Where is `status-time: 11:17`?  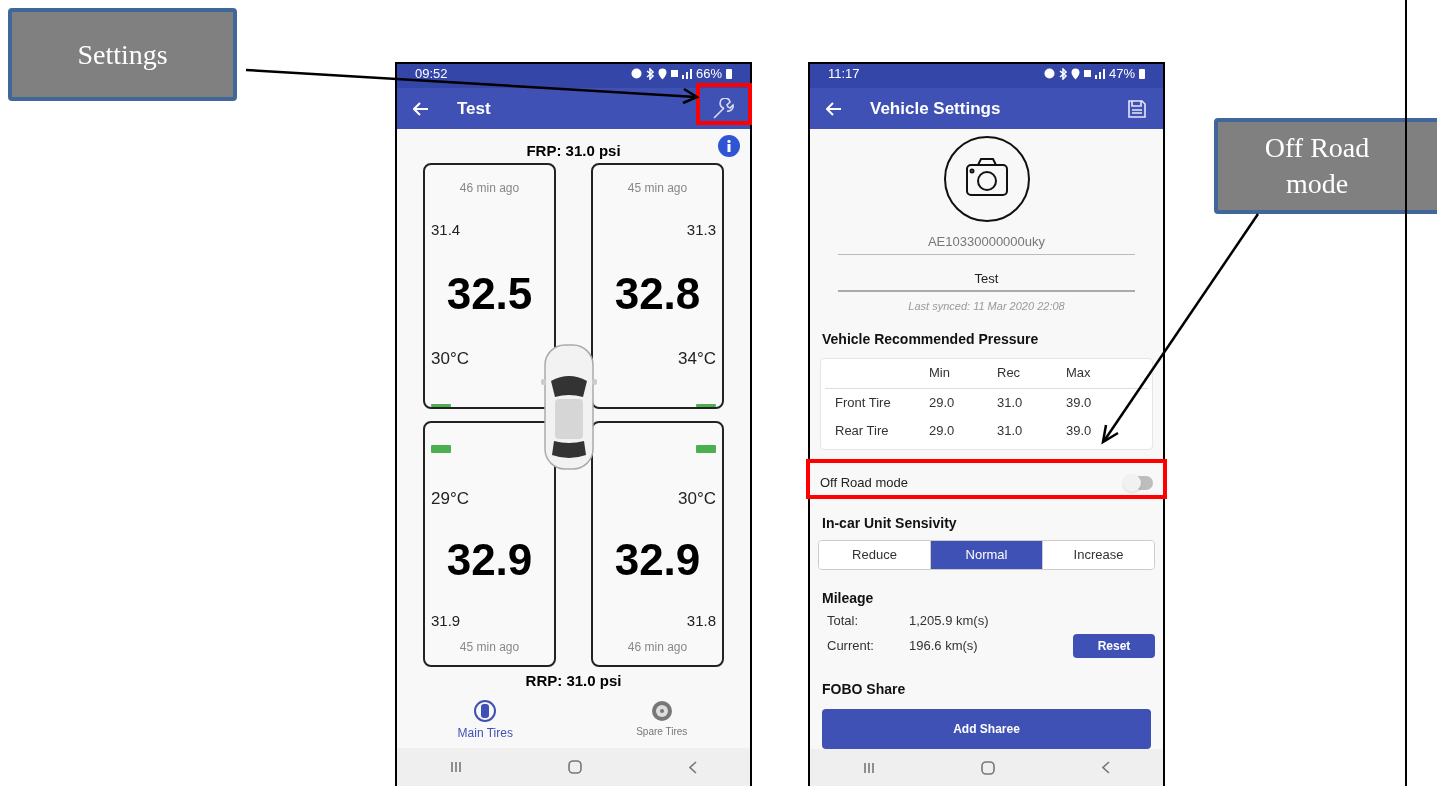 status-time: 11:17 is located at coordinates (844, 73).